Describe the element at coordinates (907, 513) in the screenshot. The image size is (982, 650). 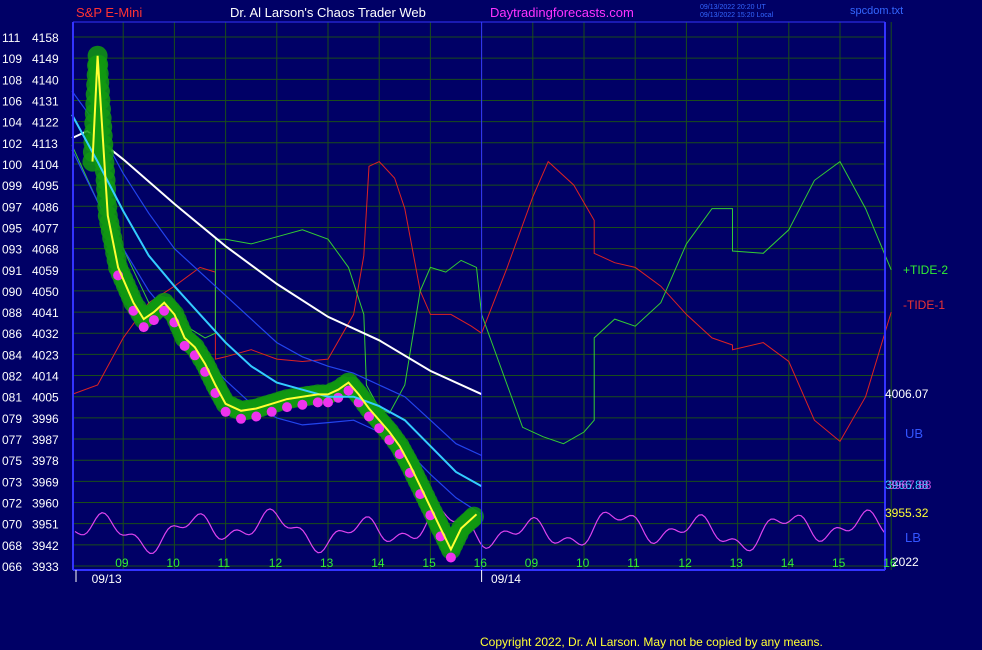
I see `label-yellow-value: 3955.32` at that location.